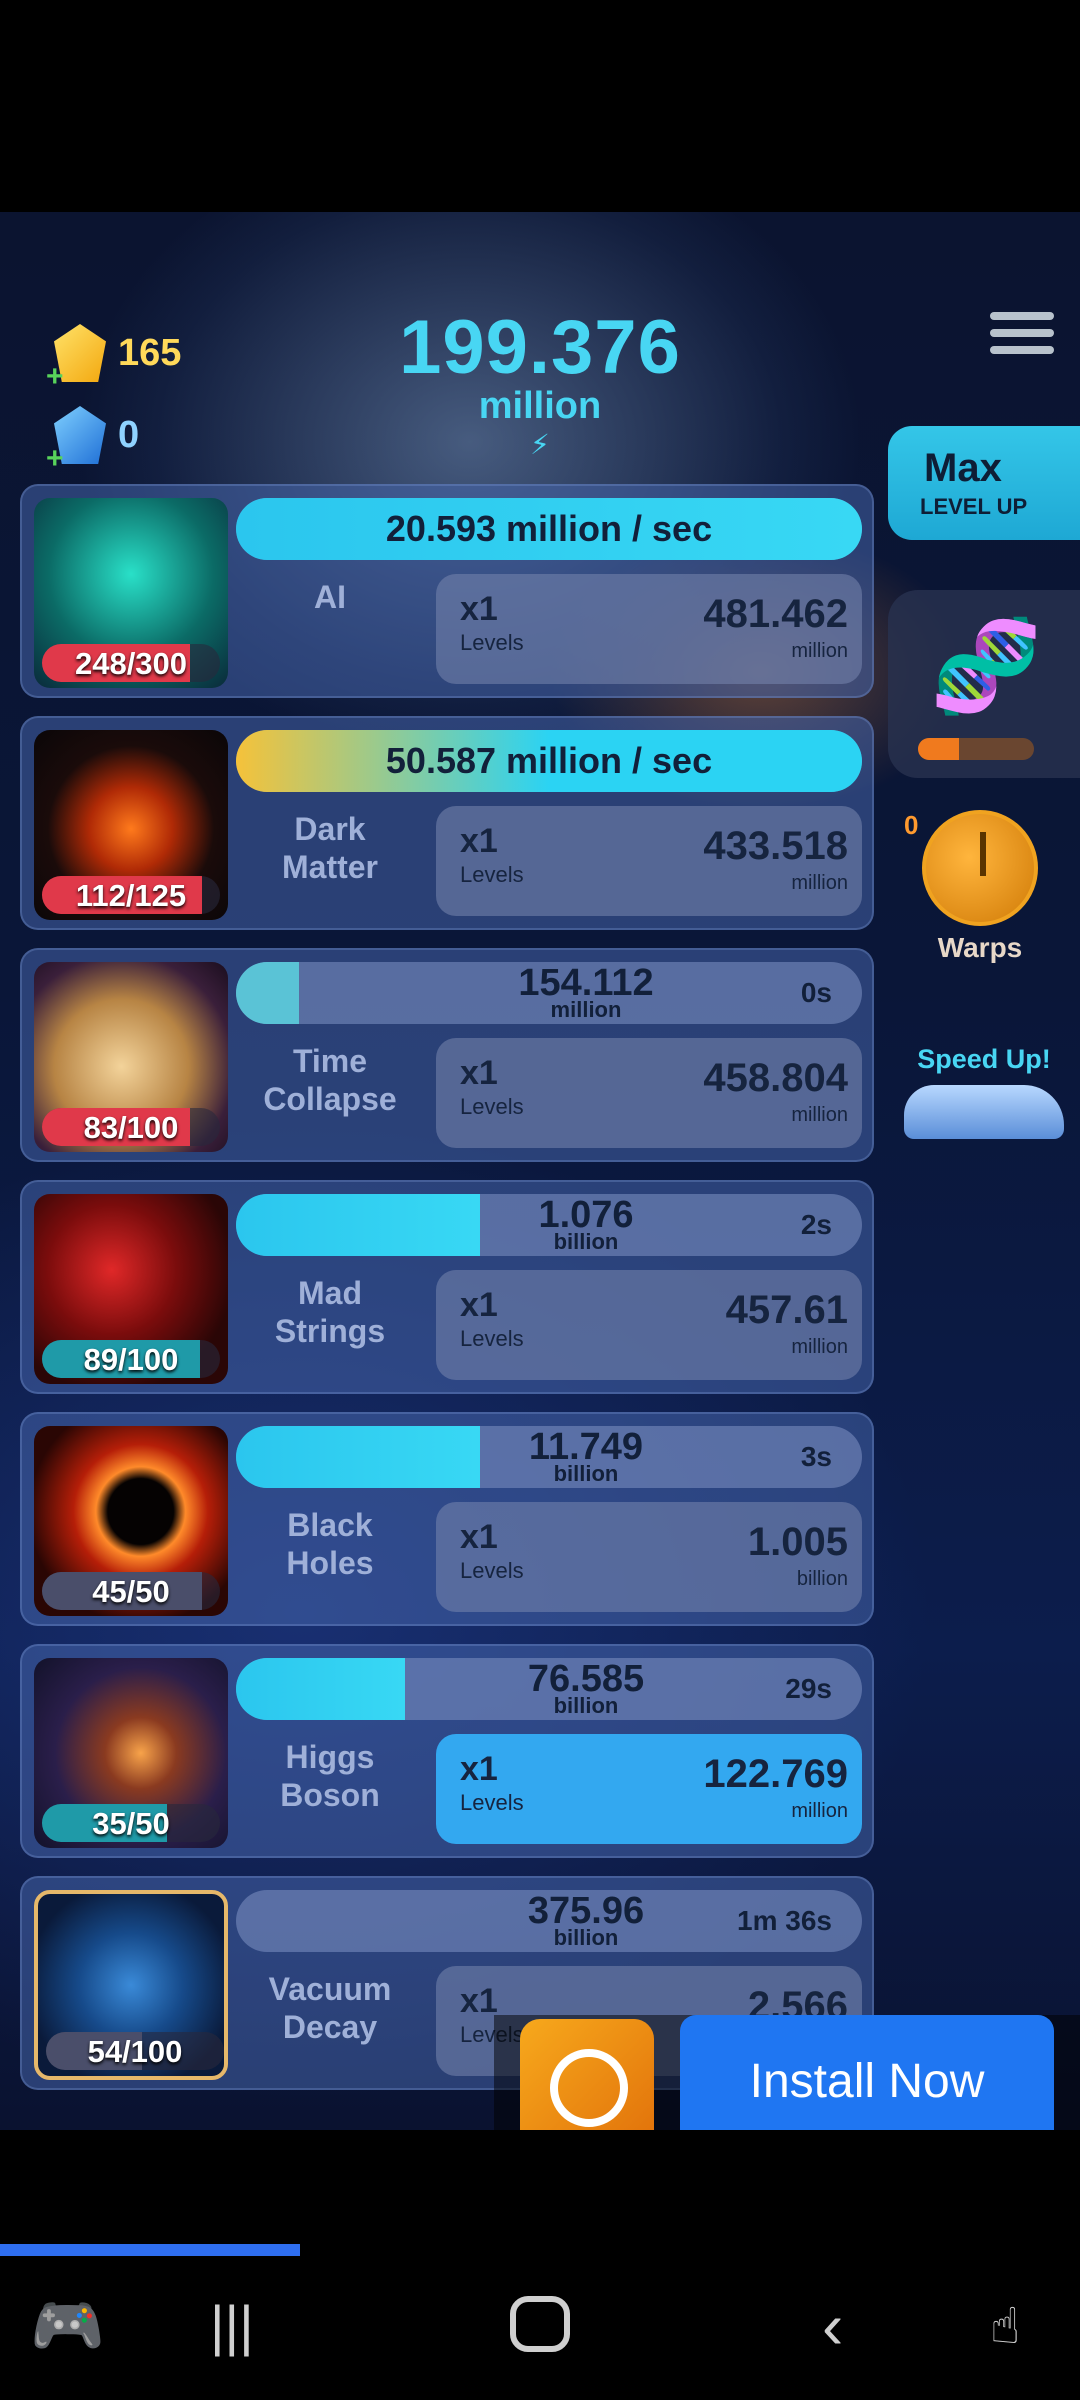 The height and width of the screenshot is (2400, 1080). I want to click on buy-cost: 458.804, so click(775, 1078).